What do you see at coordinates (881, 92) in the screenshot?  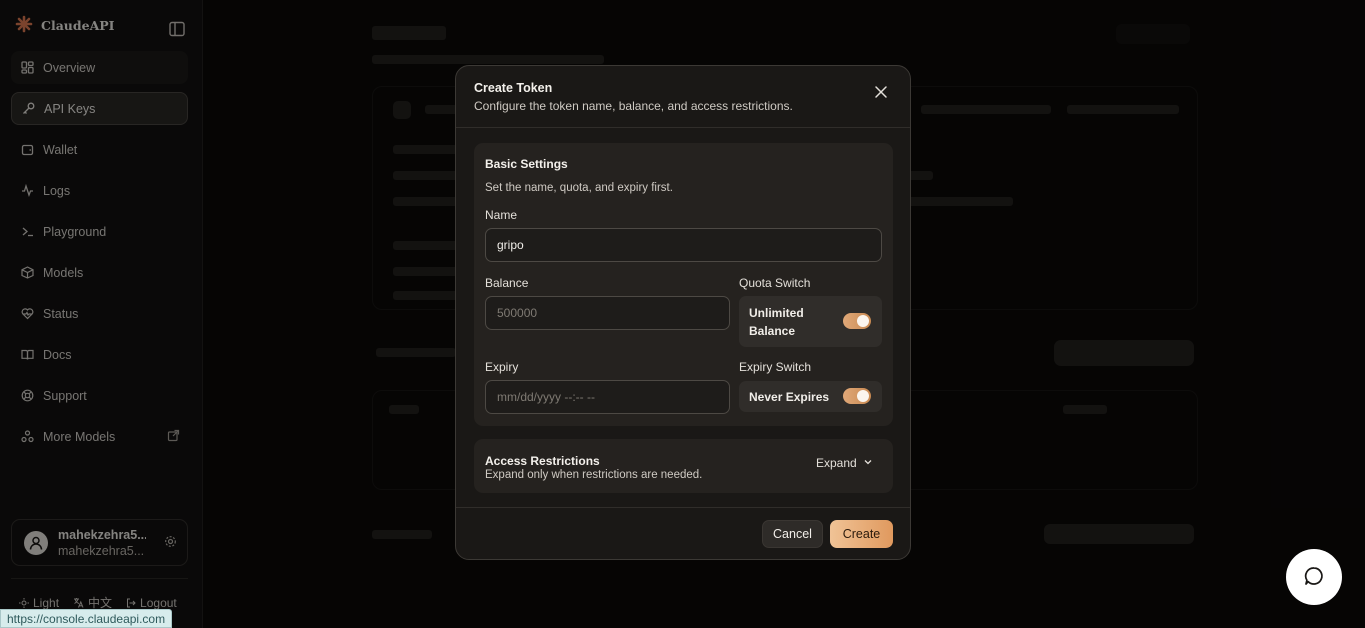 I see `close-icon` at bounding box center [881, 92].